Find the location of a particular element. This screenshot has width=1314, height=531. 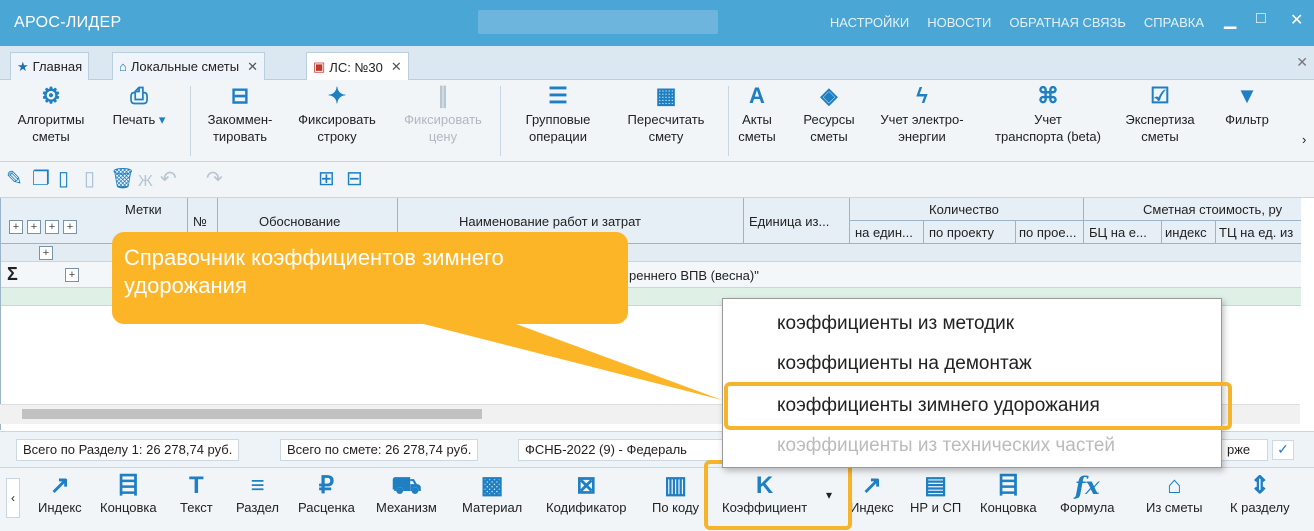

menu-item-technical-coefficients: коэффициенты из технических частей is located at coordinates (946, 446).